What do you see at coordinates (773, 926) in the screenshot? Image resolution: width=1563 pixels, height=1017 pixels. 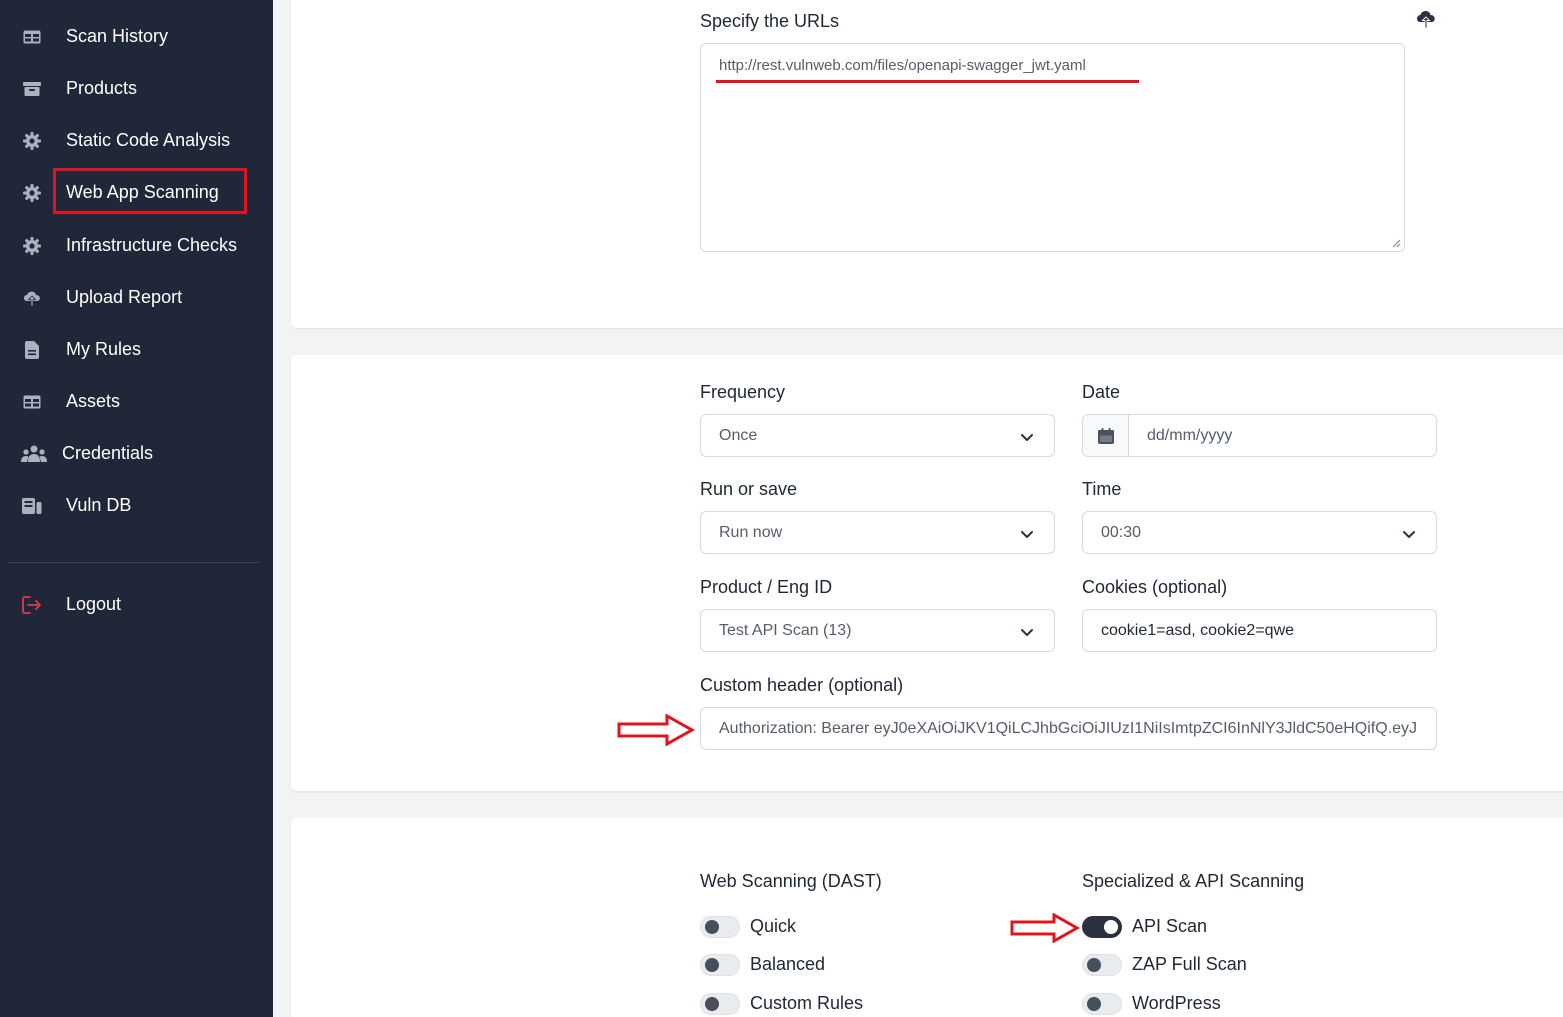 I see `toggle-label-quick: Quick` at bounding box center [773, 926].